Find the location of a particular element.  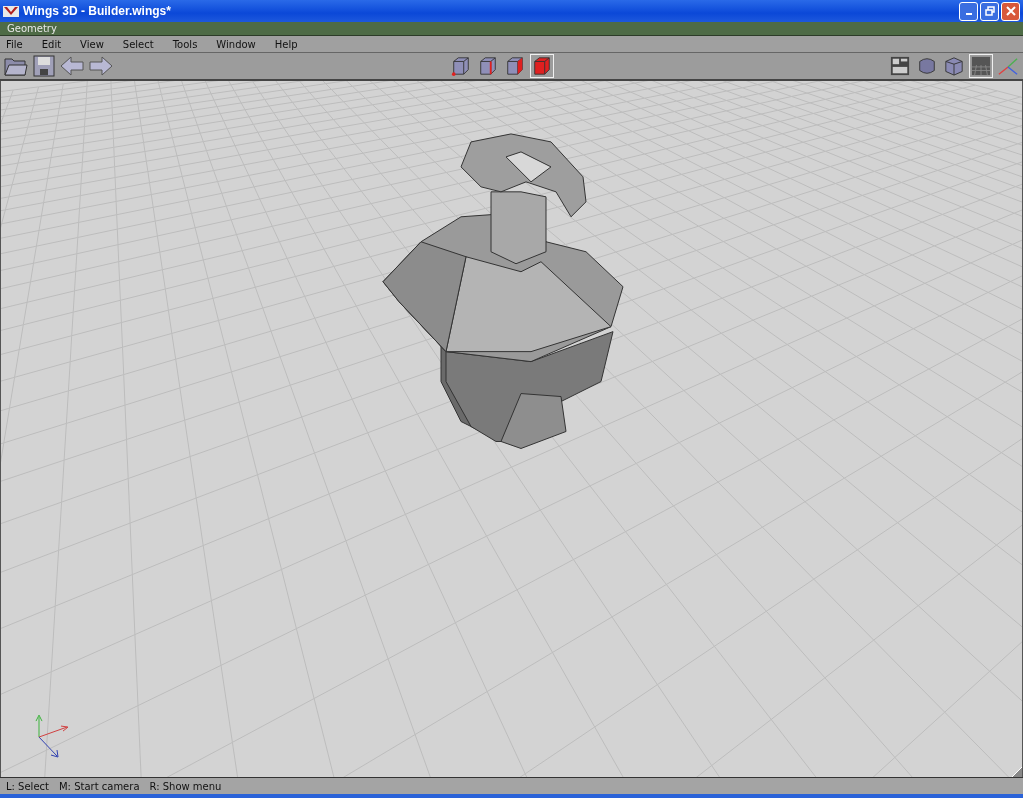

menu-item: Select is located at coordinates (138, 44).